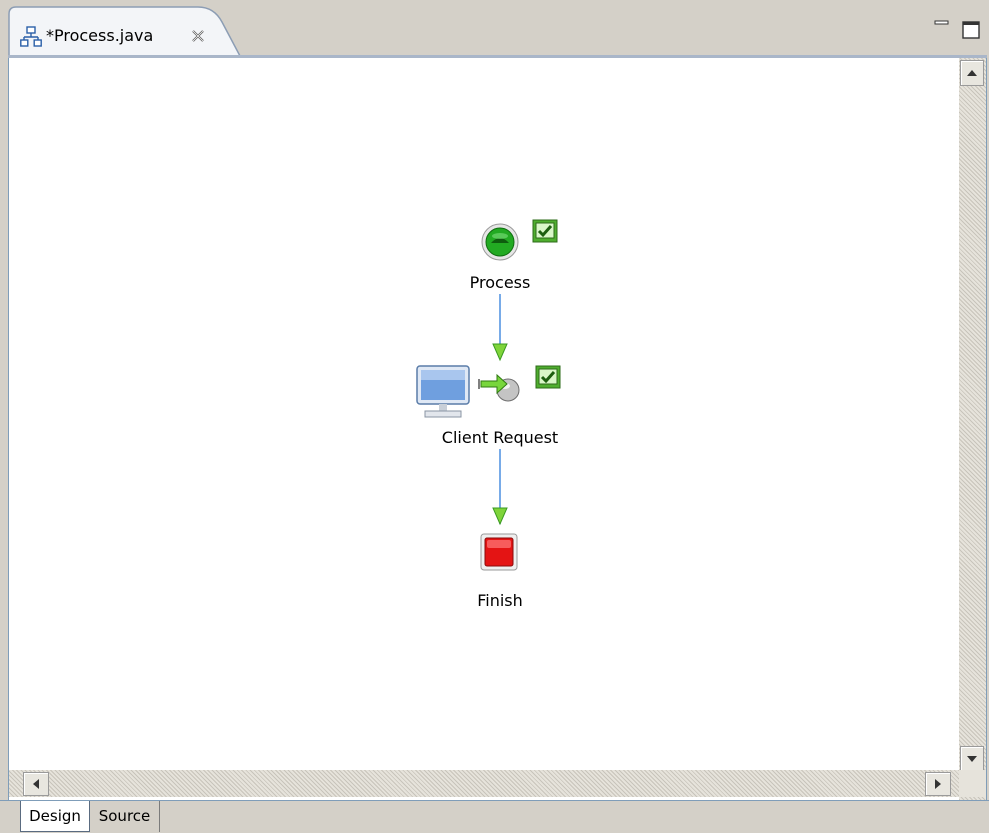  I want to click on connection-process-to-client-request, so click(500, 328).